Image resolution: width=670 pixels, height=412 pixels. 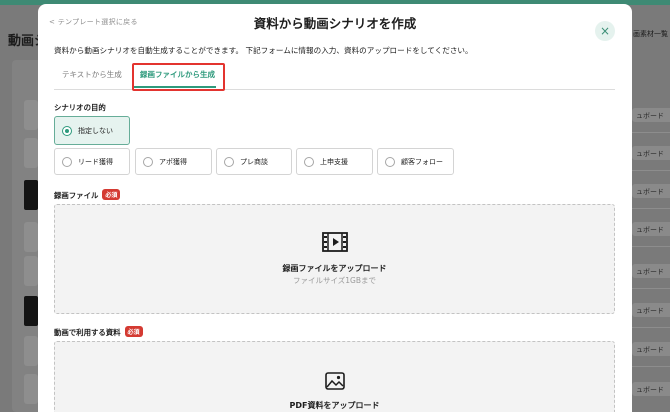 I want to click on purpose-option-label: 指定しない, so click(x=95, y=131).